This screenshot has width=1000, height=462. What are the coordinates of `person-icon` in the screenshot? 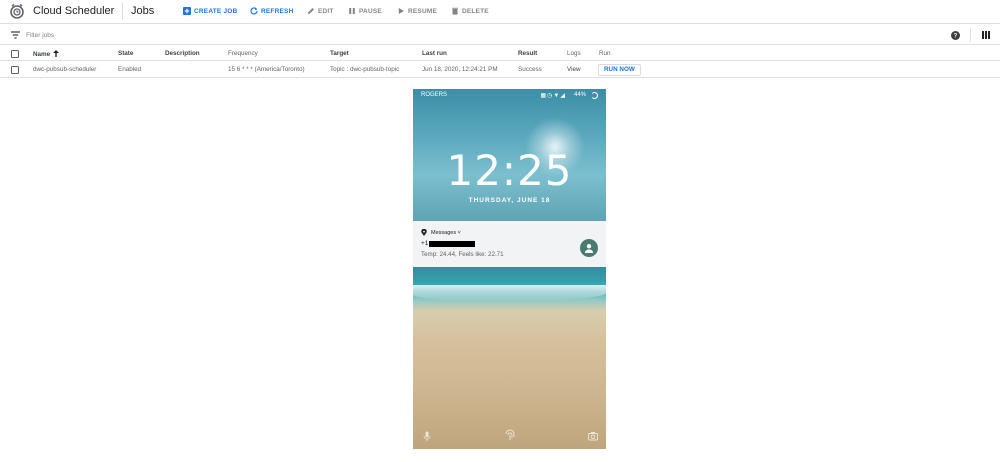 It's located at (589, 248).